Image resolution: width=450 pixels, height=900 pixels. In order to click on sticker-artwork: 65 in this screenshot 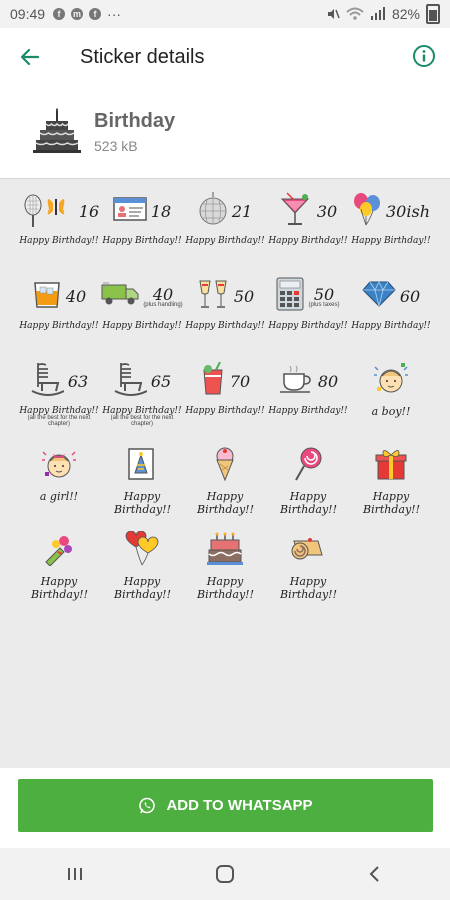, I will do `click(142, 381)`.